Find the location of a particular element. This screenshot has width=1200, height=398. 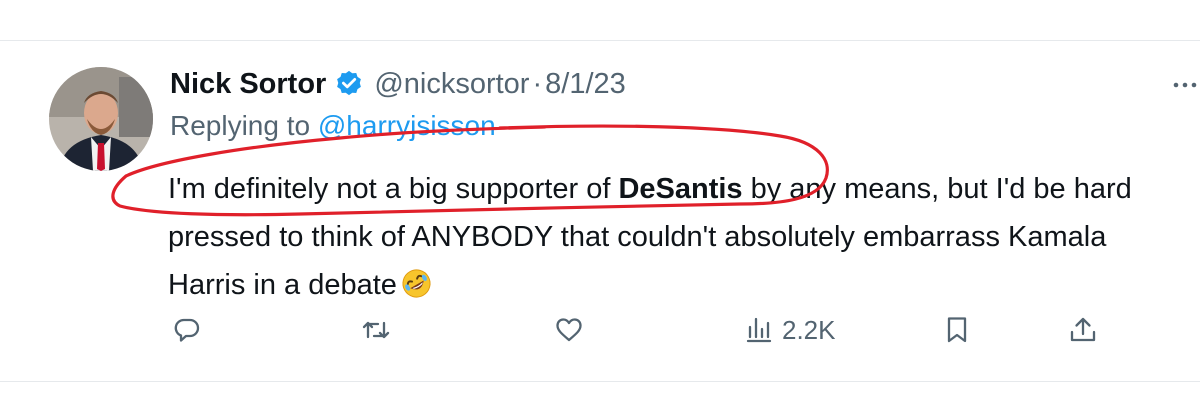

author-handle: @nicksortor is located at coordinates (451, 84).